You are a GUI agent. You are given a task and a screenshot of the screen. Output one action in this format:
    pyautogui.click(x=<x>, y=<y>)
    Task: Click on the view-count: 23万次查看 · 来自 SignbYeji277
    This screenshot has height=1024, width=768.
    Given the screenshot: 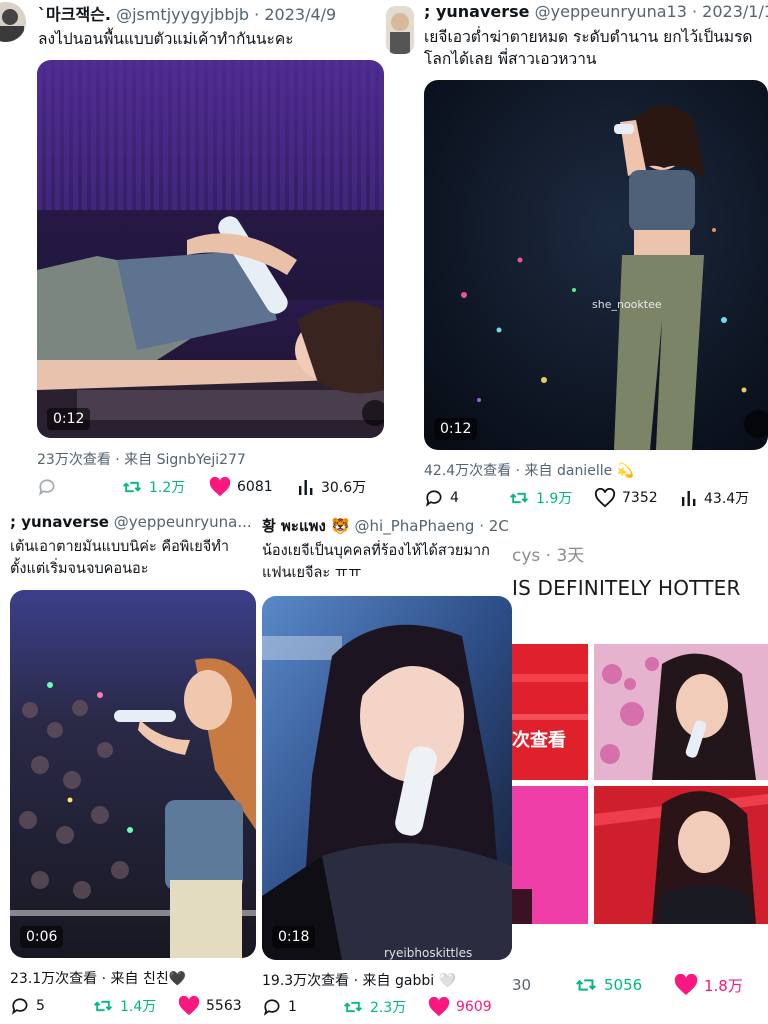 What is the action you would take?
    pyautogui.click(x=141, y=460)
    